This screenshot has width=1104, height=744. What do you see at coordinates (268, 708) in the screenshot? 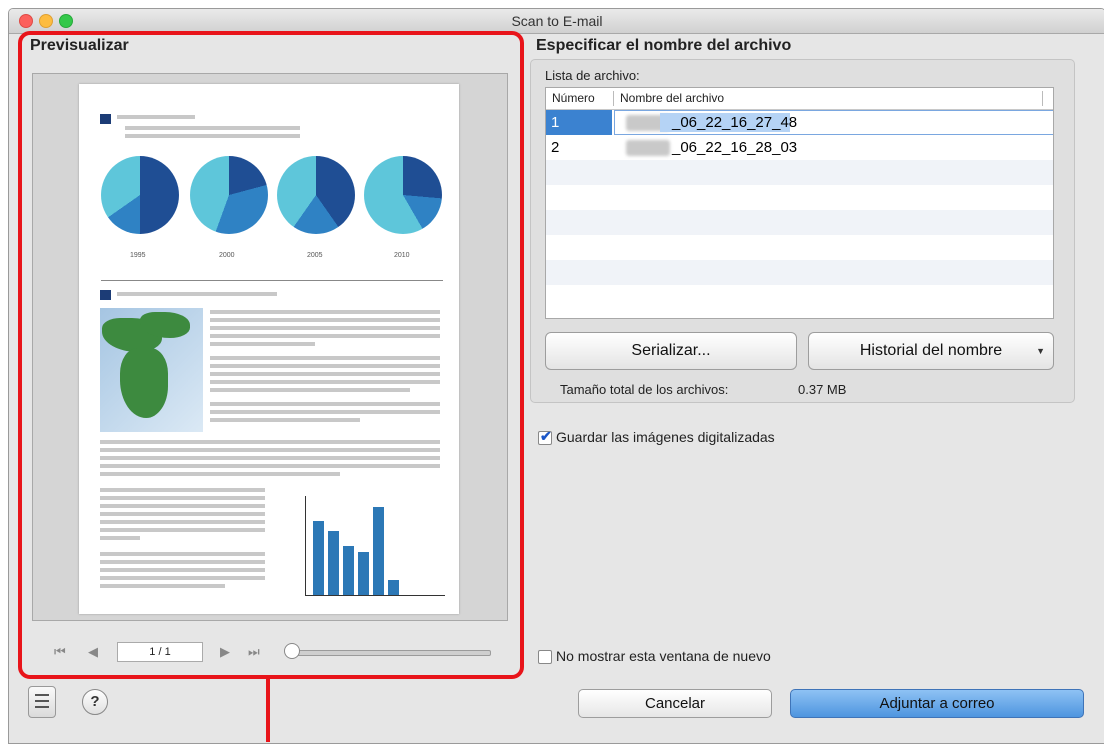
I see `annotation-callout-line` at bounding box center [268, 708].